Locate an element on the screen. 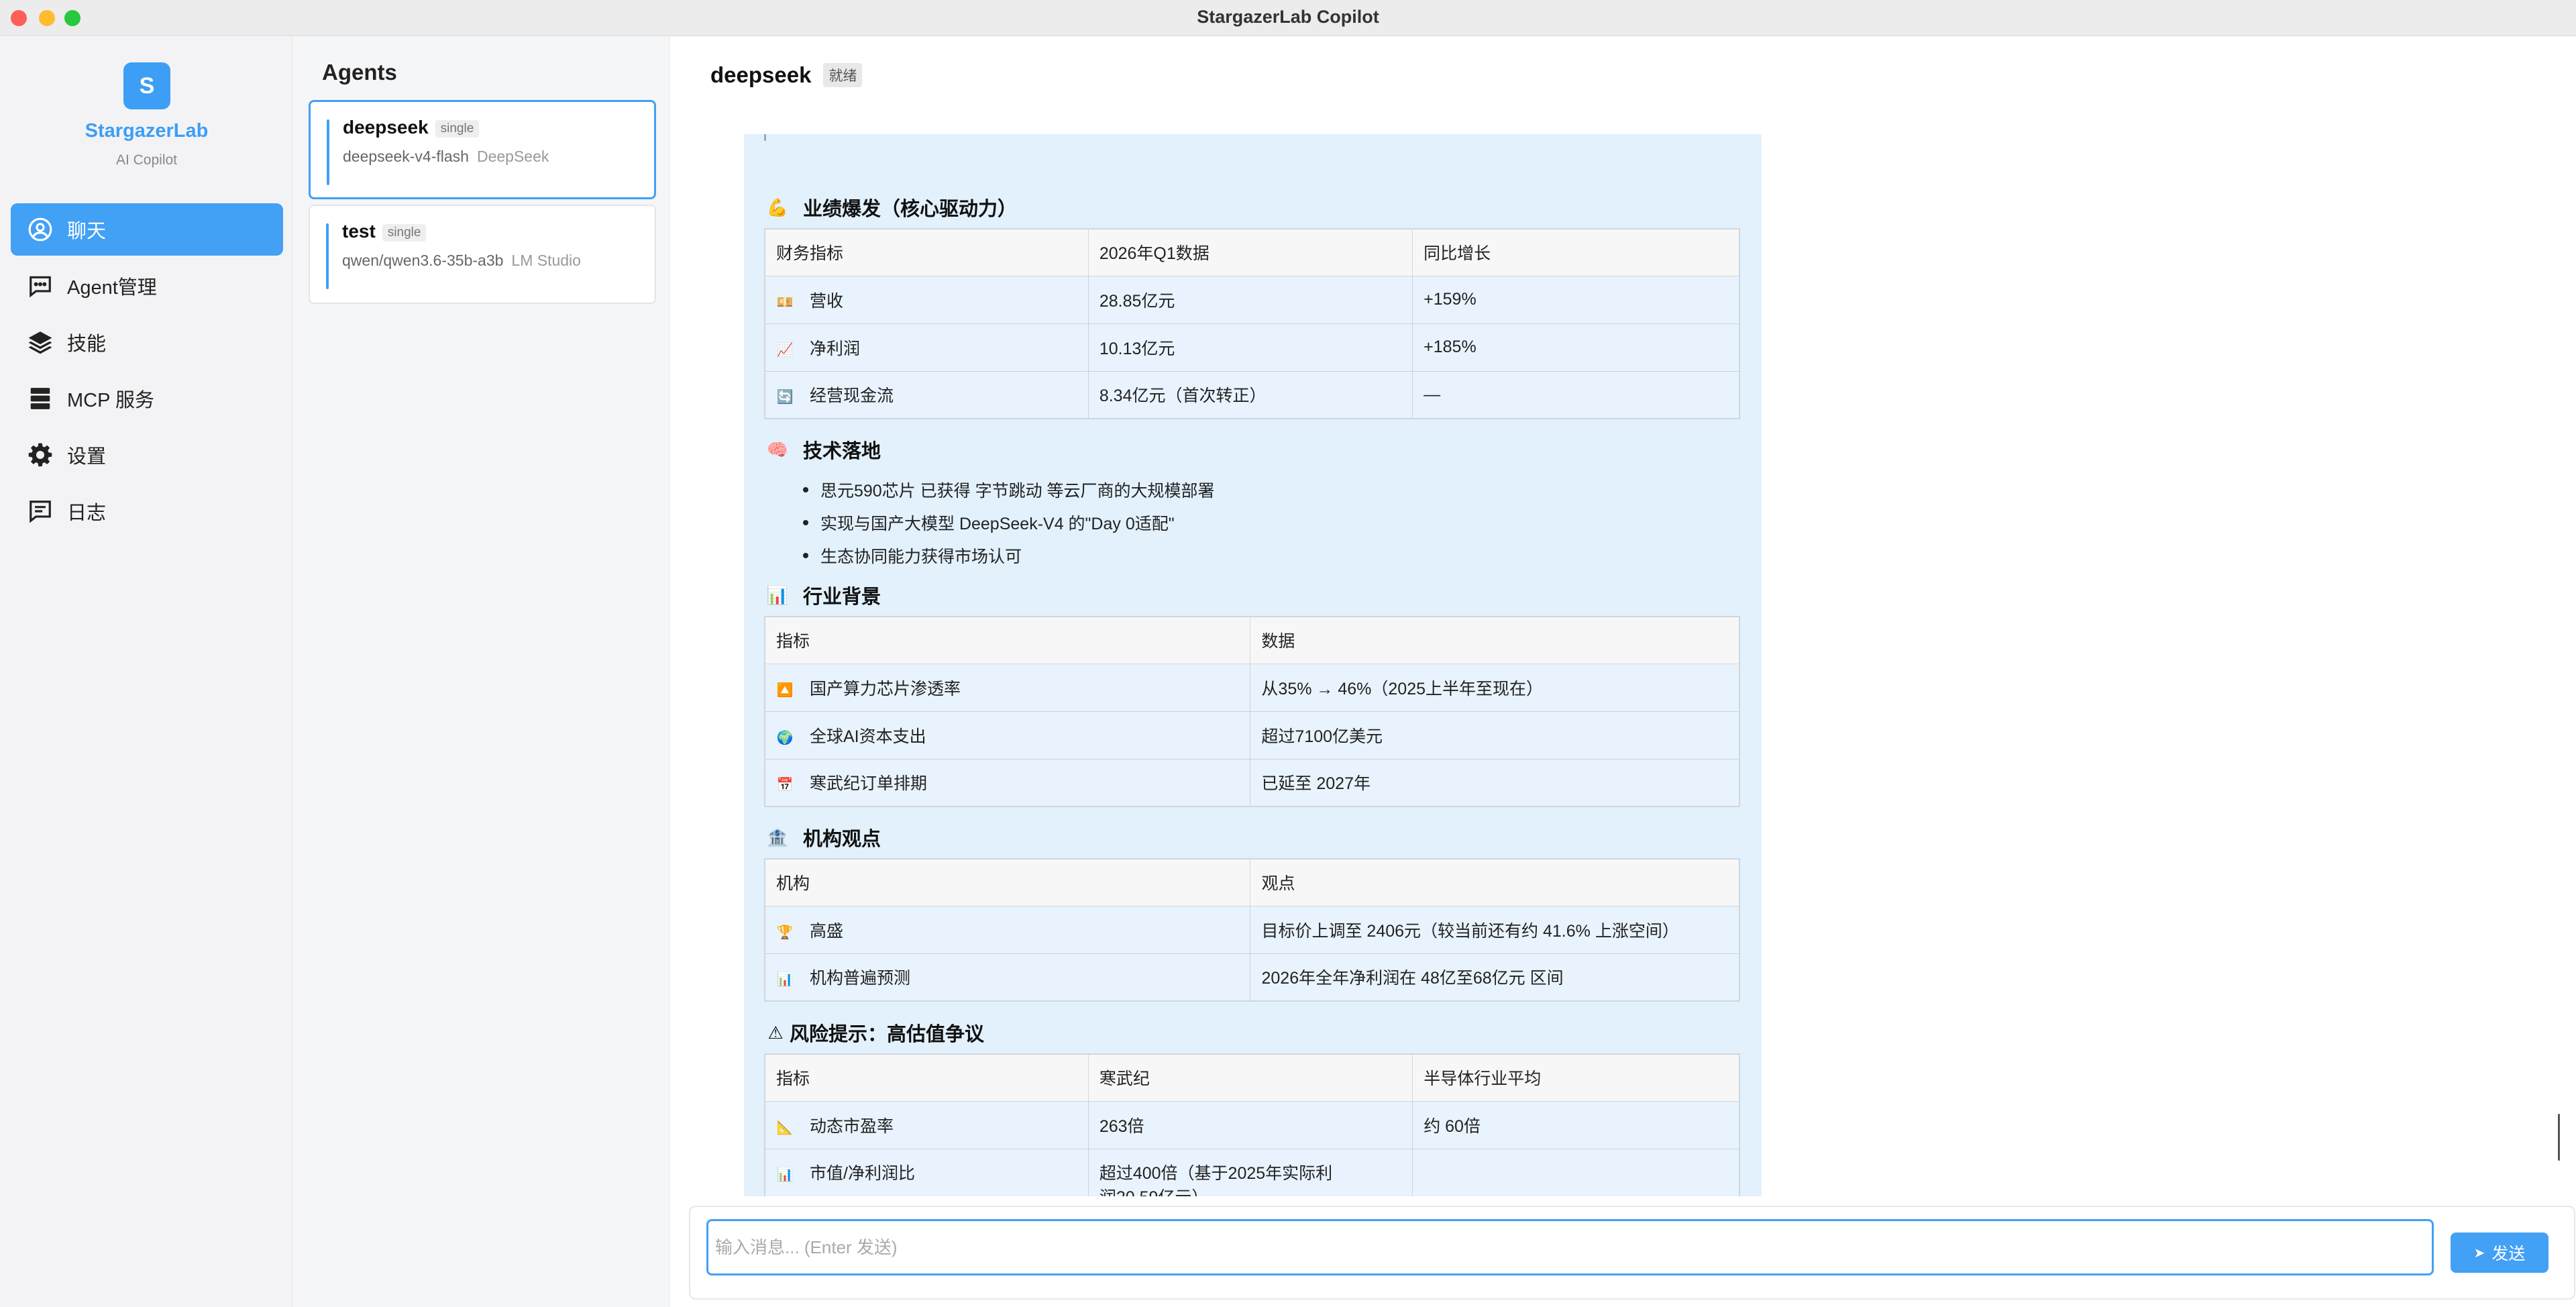 This screenshot has width=2576, height=1307. chat-header: deepseek 就绪 is located at coordinates (786, 75).